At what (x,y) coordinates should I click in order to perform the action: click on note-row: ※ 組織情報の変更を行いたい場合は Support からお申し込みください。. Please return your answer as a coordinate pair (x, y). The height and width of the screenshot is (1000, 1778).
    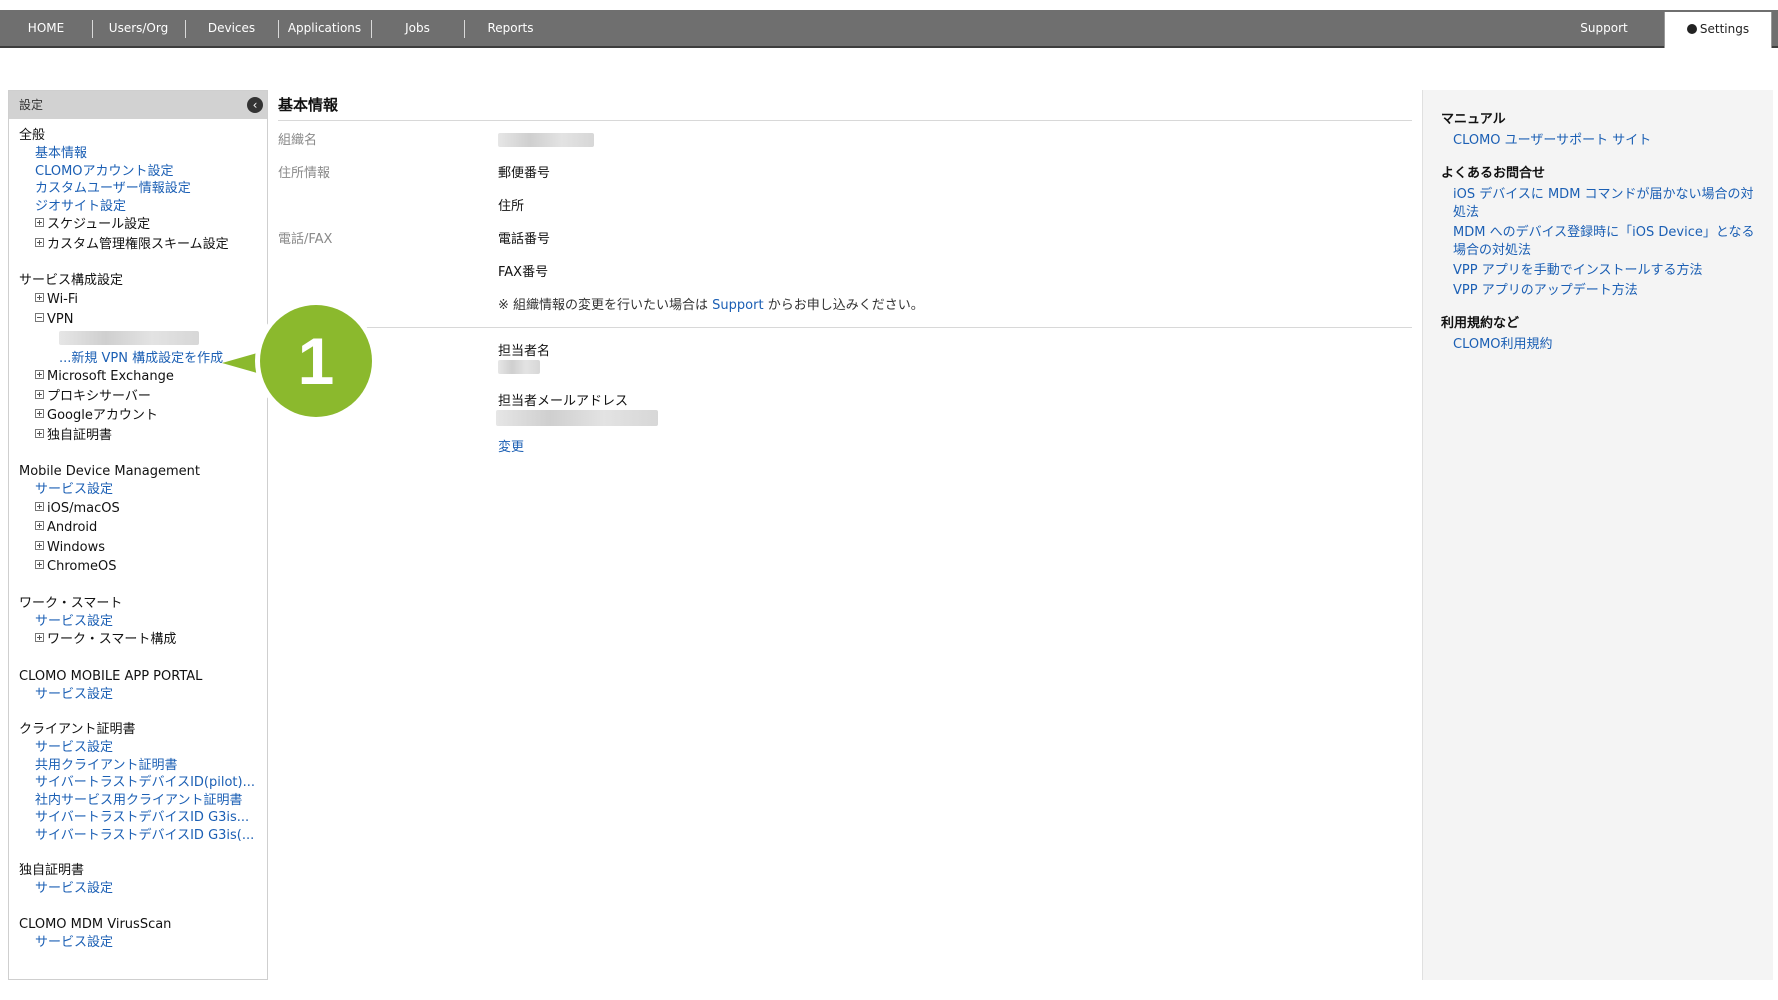
    Looking at the image, I should click on (845, 302).